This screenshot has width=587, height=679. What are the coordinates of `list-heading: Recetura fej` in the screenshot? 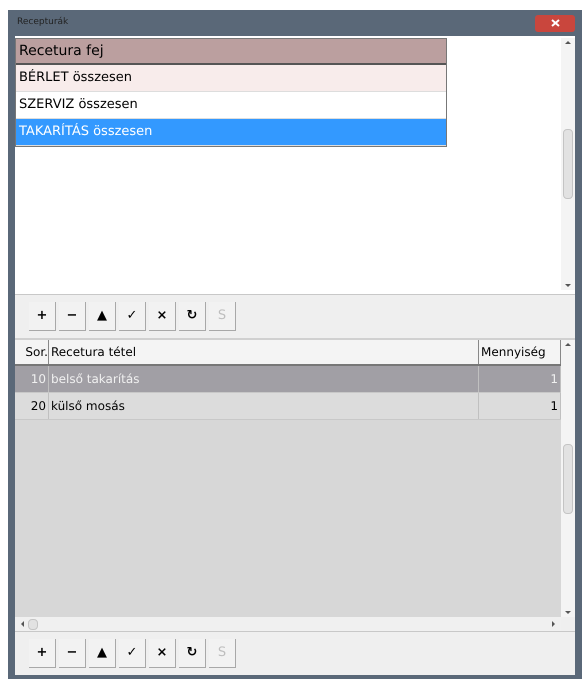 It's located at (231, 52).